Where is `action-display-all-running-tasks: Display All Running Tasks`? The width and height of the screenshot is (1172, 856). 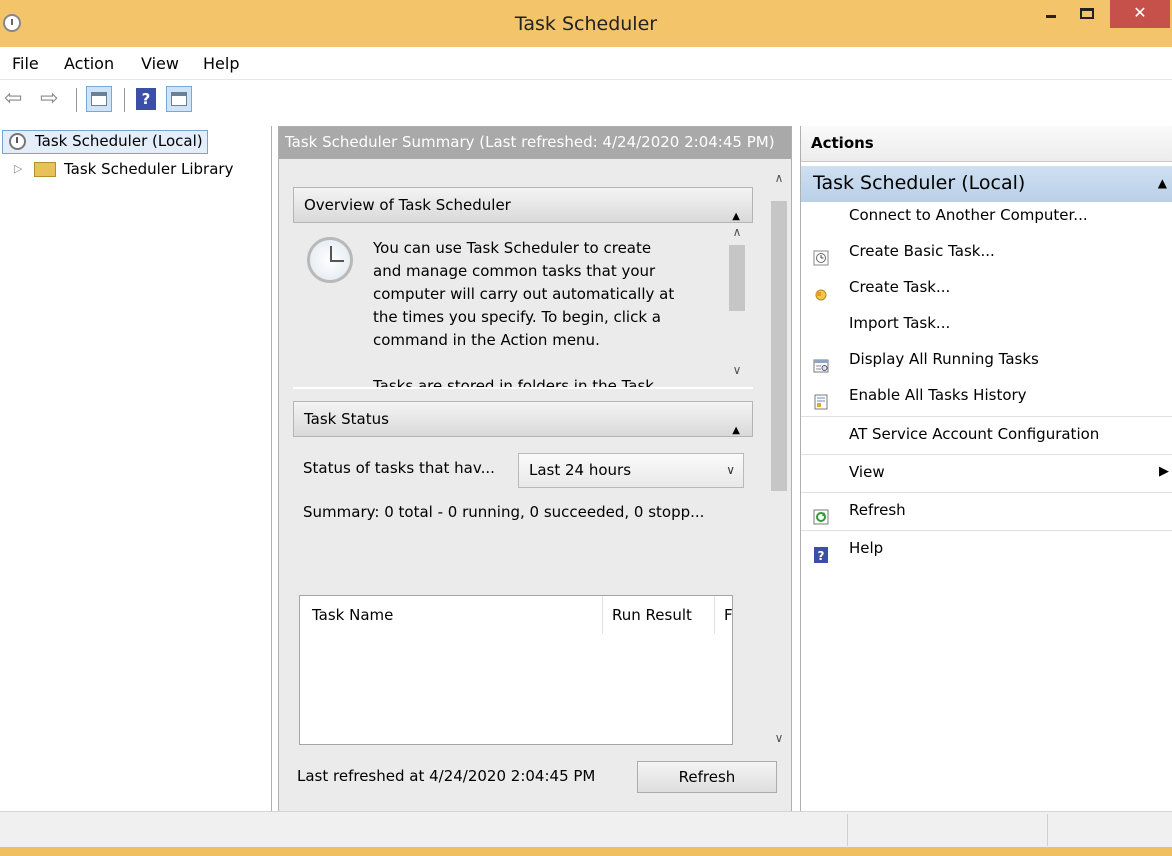
action-display-all-running-tasks: Display All Running Tasks is located at coordinates (986, 360).